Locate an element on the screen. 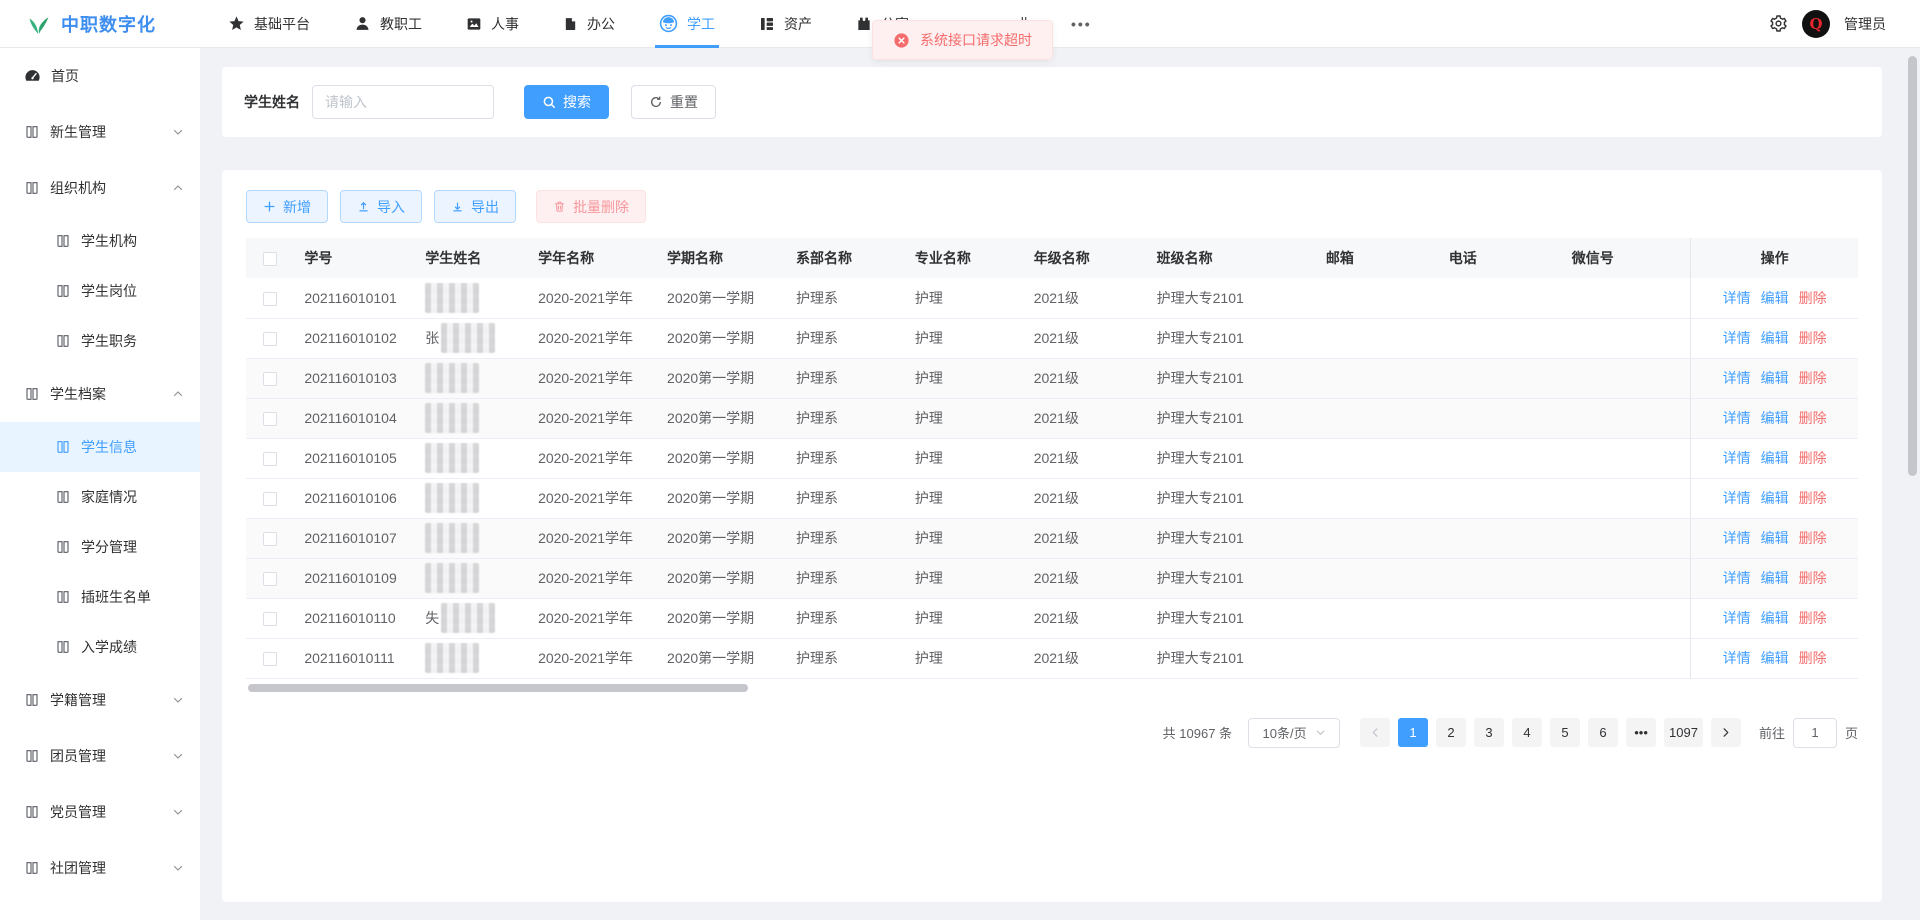 The image size is (1920, 920). sidebar-item-首页: 首页 is located at coordinates (100, 76).